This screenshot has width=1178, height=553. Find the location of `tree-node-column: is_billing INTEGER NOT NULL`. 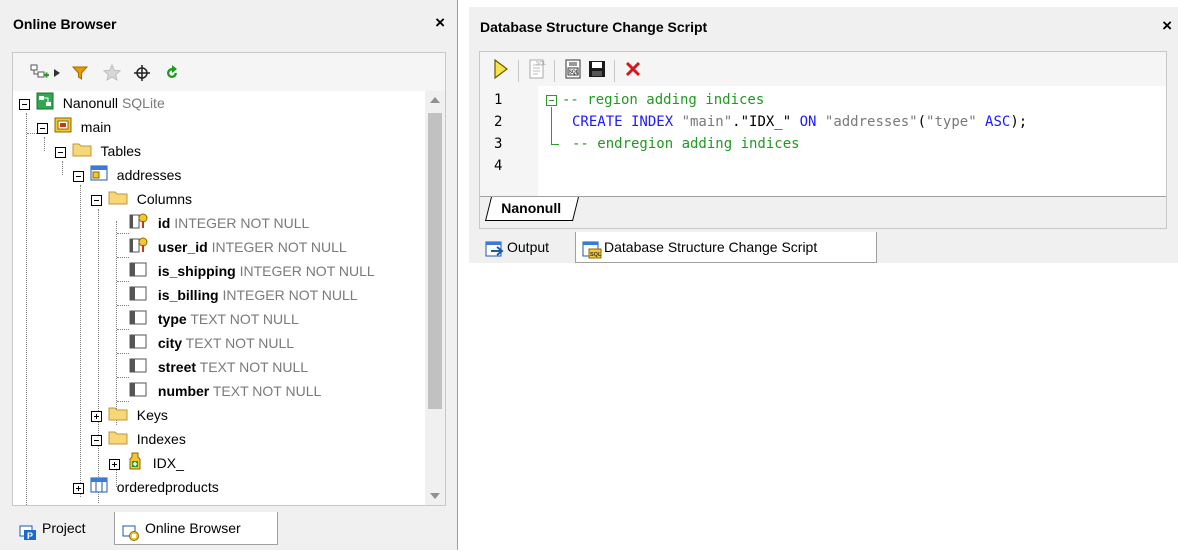

tree-node-column: is_billing INTEGER NOT NULL is located at coordinates (243, 295).